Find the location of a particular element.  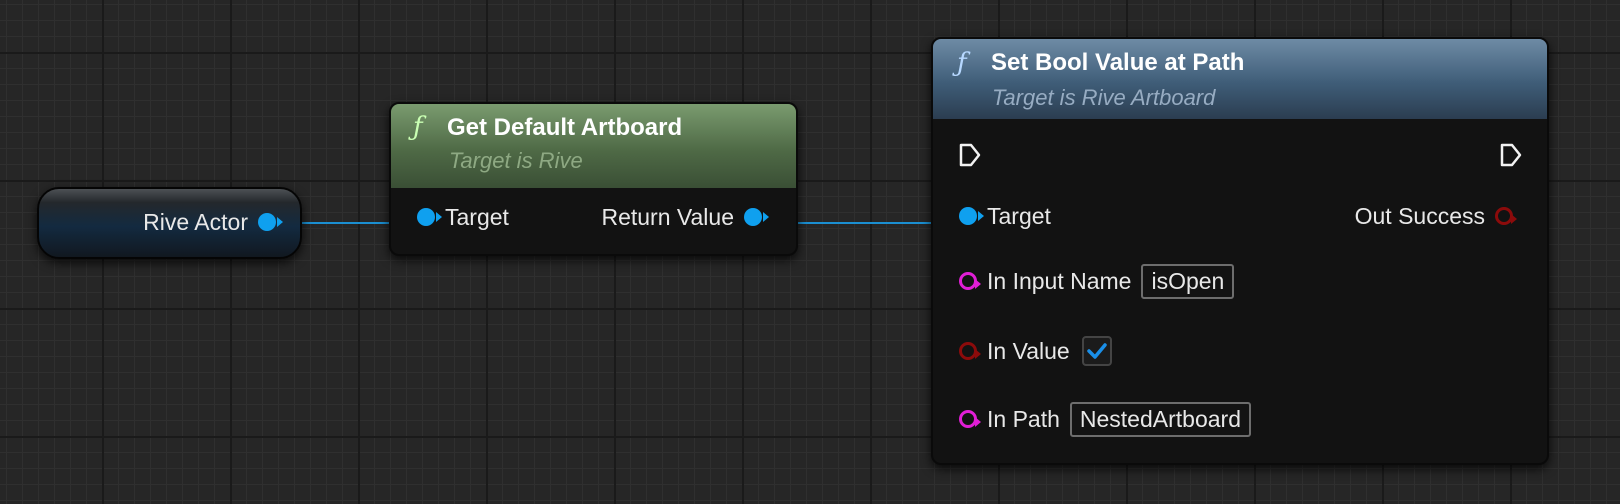

return-value-output-pin: Return Value is located at coordinates (685, 217).